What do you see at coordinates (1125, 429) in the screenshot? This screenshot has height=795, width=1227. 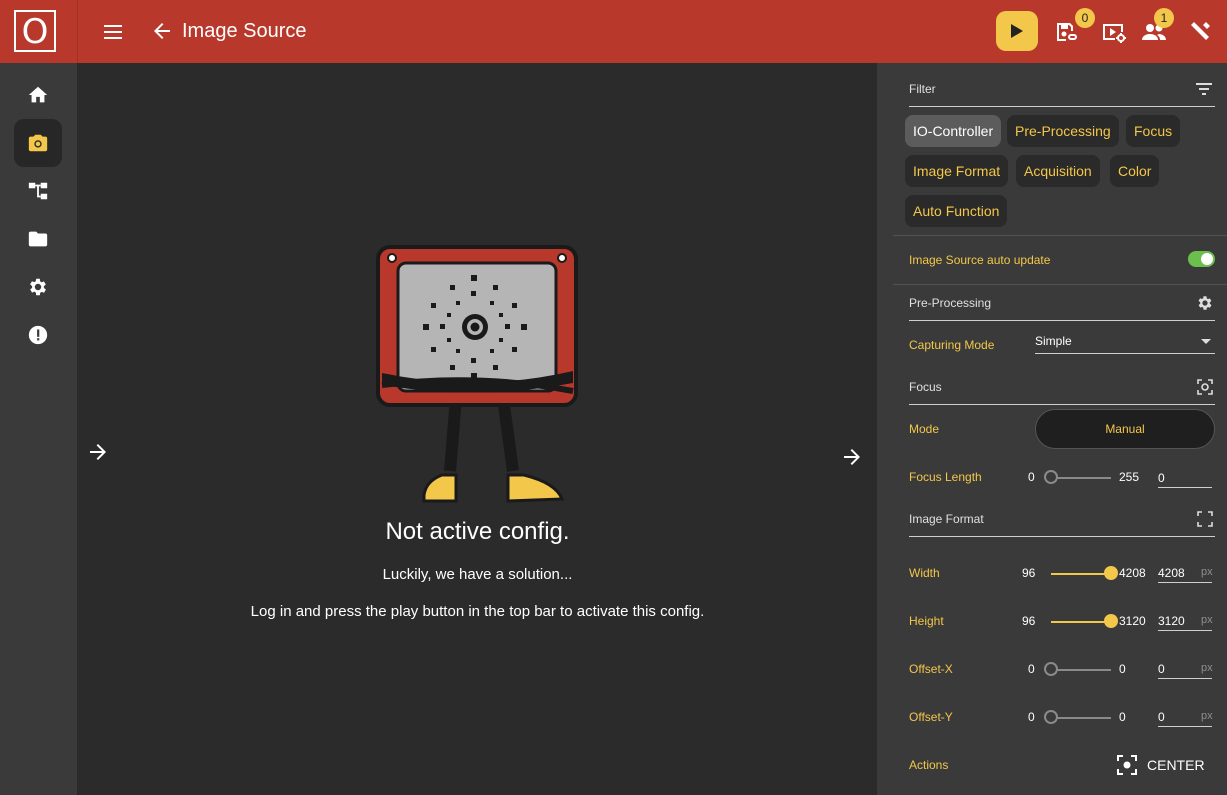 I see `mode-manual-button: Manual` at bounding box center [1125, 429].